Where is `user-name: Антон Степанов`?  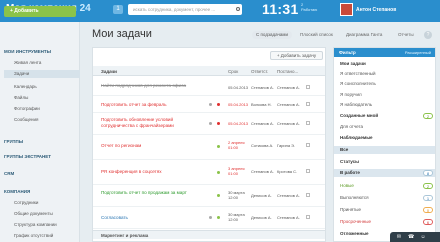
user-name: Антон Степанов is located at coordinates (376, 10).